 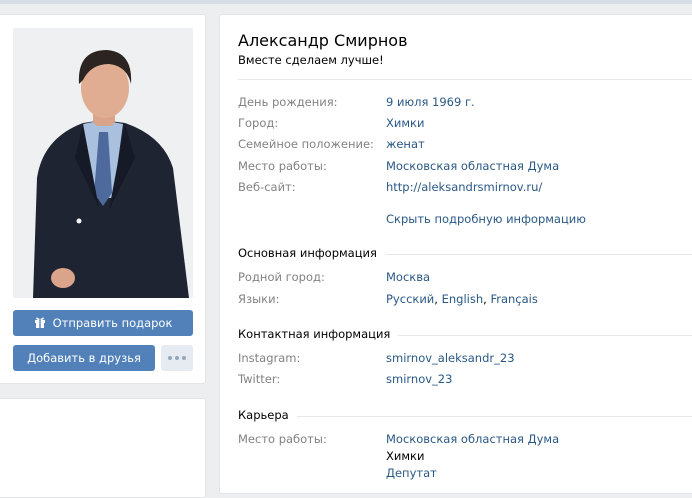 I want to click on info-row-work: Место работы: Московская областная Дума, so click(x=465, y=167).